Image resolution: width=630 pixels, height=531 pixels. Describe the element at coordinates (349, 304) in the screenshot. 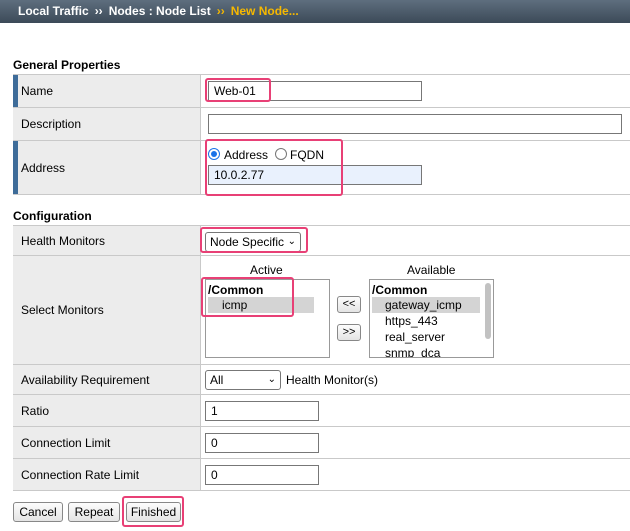

I see `move-left-button: <<` at that location.